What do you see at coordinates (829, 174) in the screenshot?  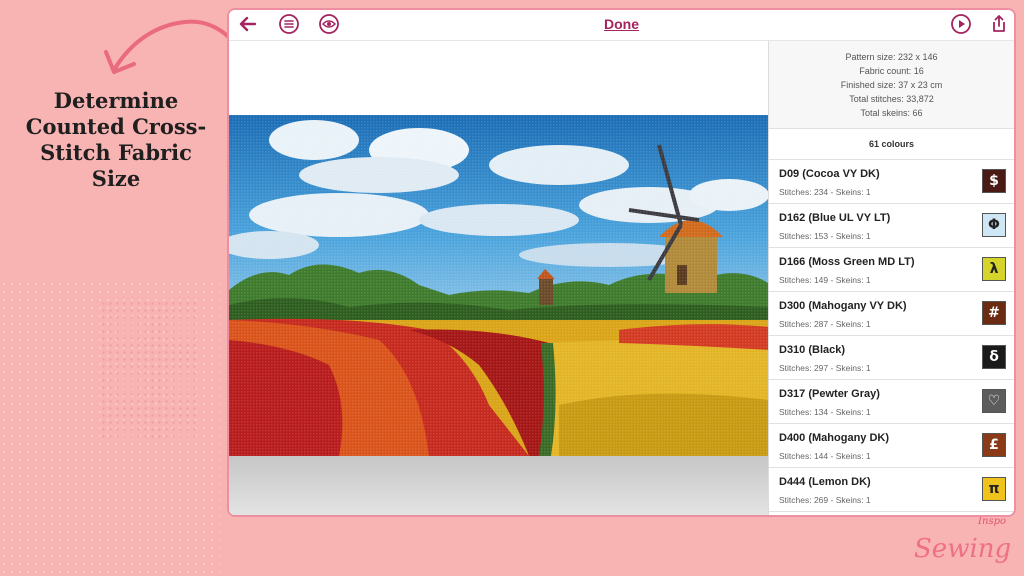 I see `thread-name: D09 (Cocoa VY DK)` at bounding box center [829, 174].